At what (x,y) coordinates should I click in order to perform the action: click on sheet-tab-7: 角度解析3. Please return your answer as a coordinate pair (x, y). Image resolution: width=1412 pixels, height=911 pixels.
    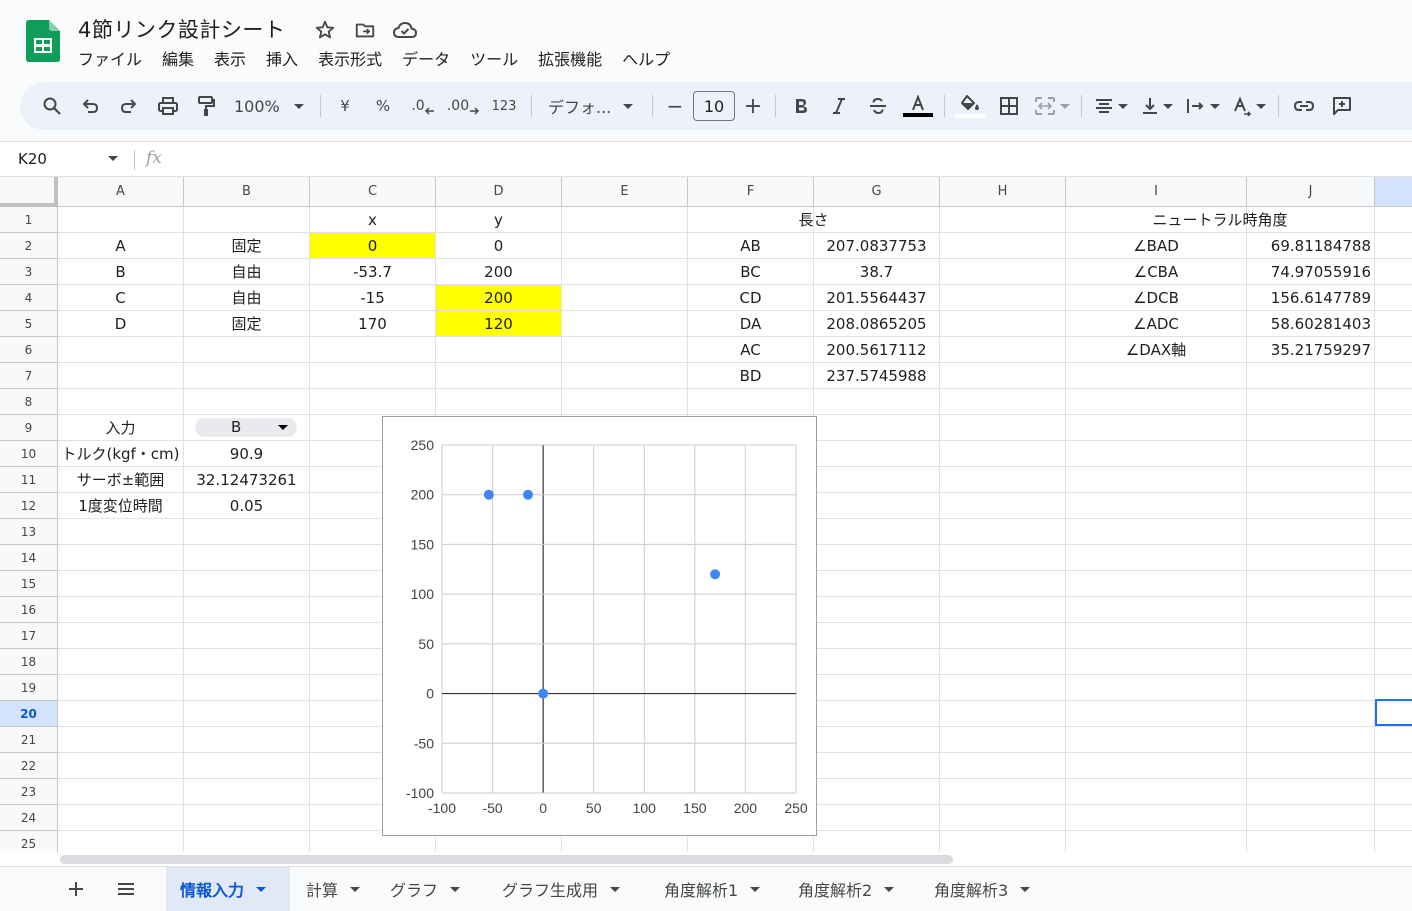
    Looking at the image, I should click on (985, 889).